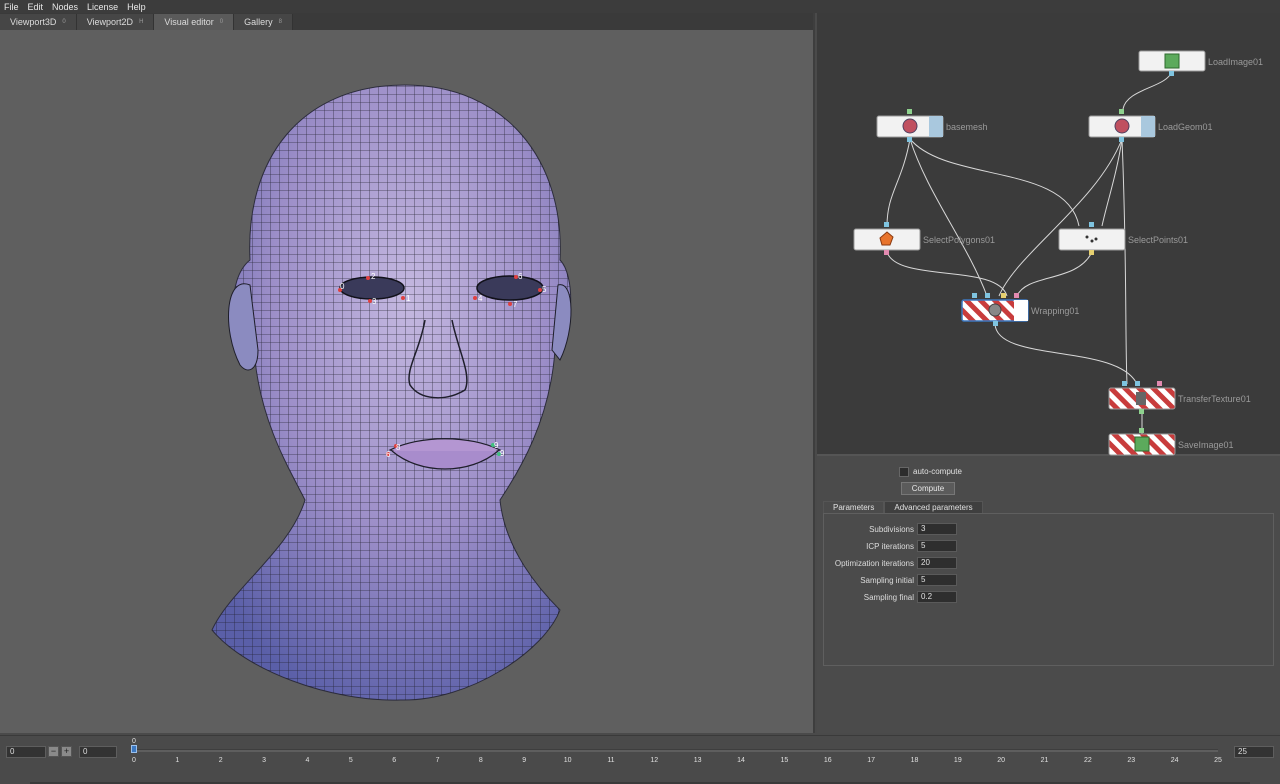 The image size is (1280, 784). I want to click on node-select-polygons, so click(887, 238).